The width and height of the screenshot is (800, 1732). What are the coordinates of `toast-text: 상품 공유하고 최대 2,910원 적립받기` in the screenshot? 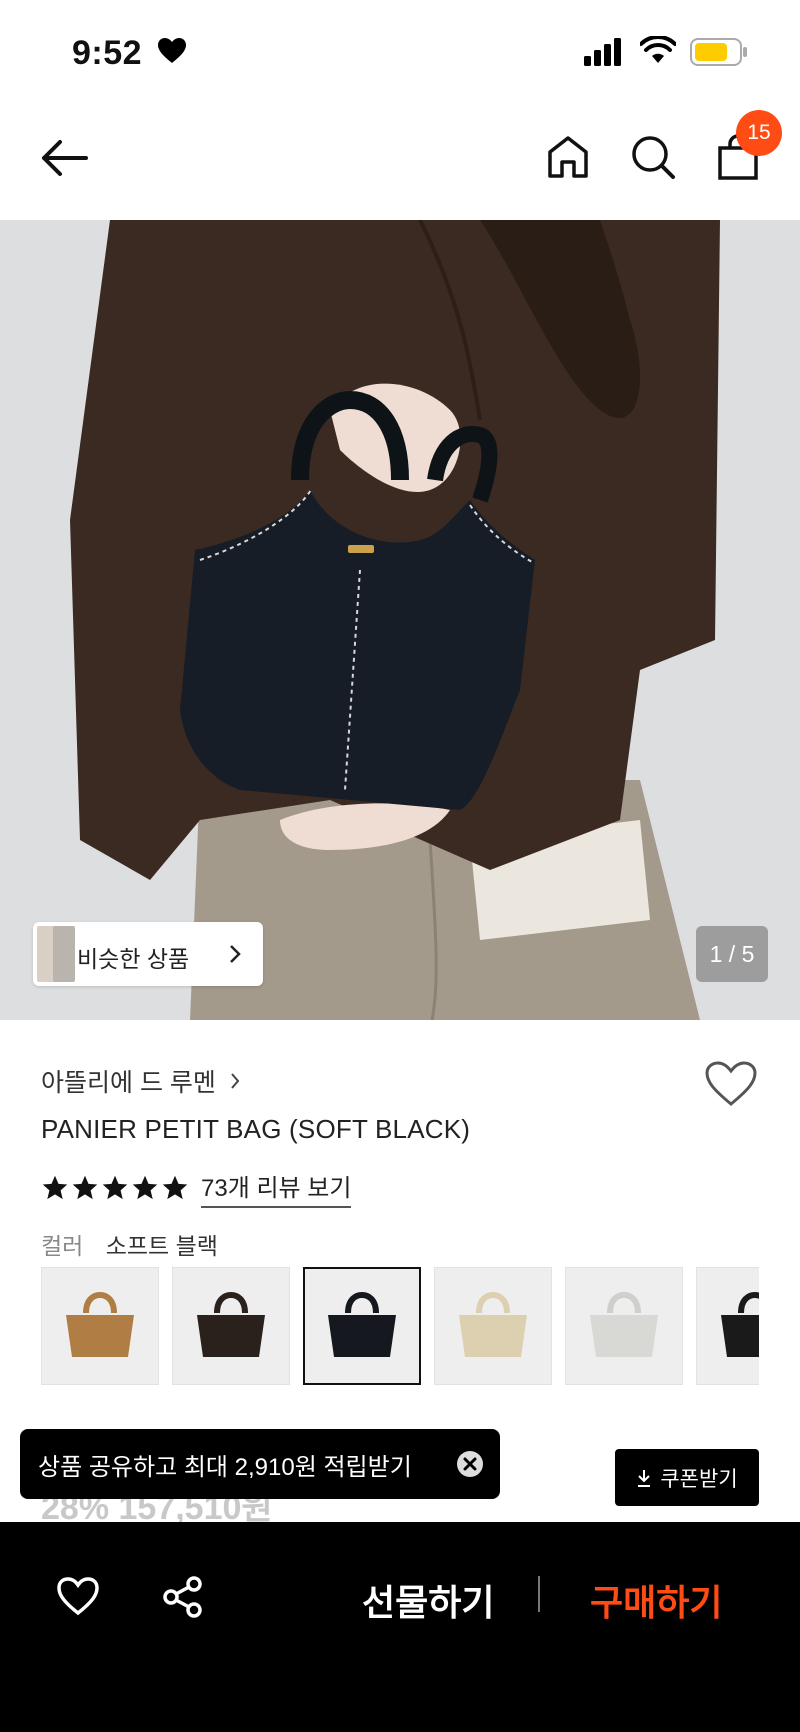 It's located at (225, 1467).